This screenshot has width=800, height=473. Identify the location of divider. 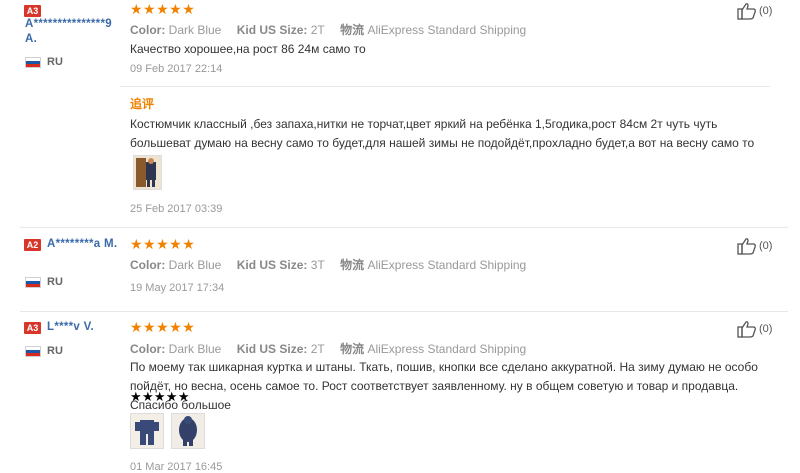
(445, 86).